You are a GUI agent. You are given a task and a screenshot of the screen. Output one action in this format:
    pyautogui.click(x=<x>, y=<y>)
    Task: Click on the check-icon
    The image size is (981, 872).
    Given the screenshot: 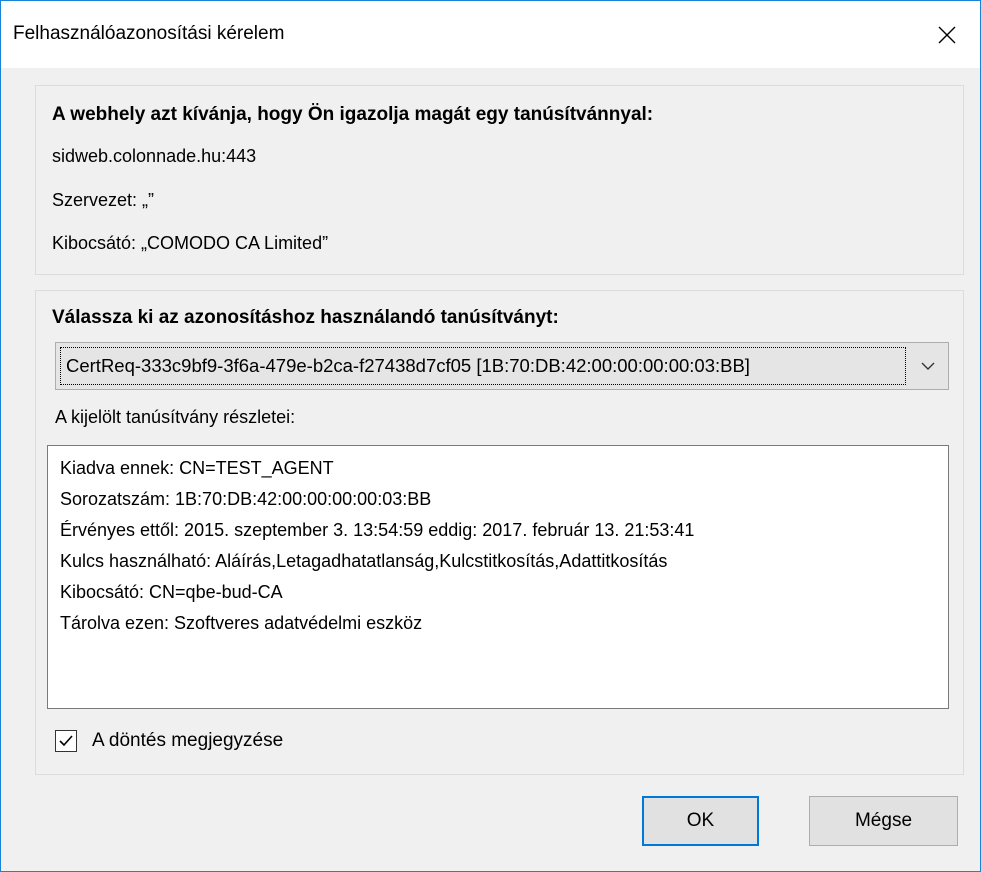 What is the action you would take?
    pyautogui.click(x=66, y=741)
    